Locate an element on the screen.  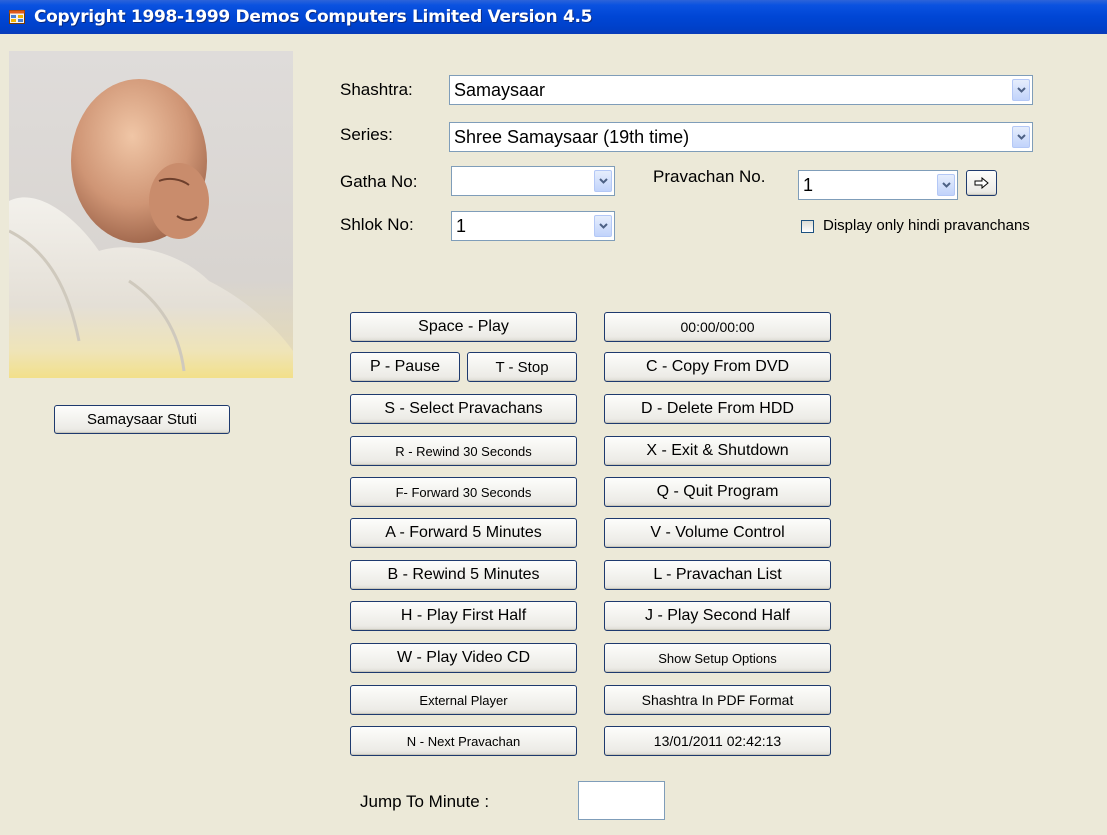
copy-from-dvd-button: C - Copy From DVD is located at coordinates (717, 367).